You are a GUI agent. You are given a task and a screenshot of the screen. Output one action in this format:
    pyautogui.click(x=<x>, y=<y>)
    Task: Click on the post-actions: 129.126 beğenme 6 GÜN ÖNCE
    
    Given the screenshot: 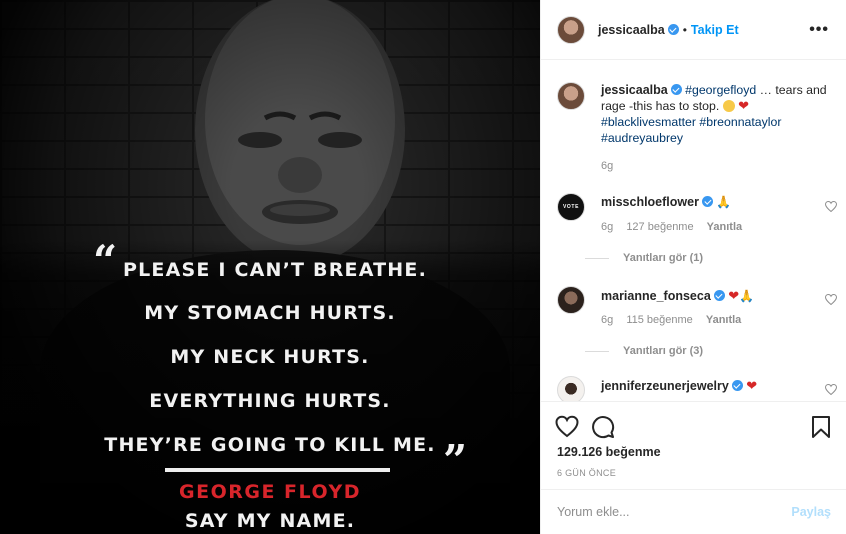 What is the action you would take?
    pyautogui.click(x=693, y=445)
    